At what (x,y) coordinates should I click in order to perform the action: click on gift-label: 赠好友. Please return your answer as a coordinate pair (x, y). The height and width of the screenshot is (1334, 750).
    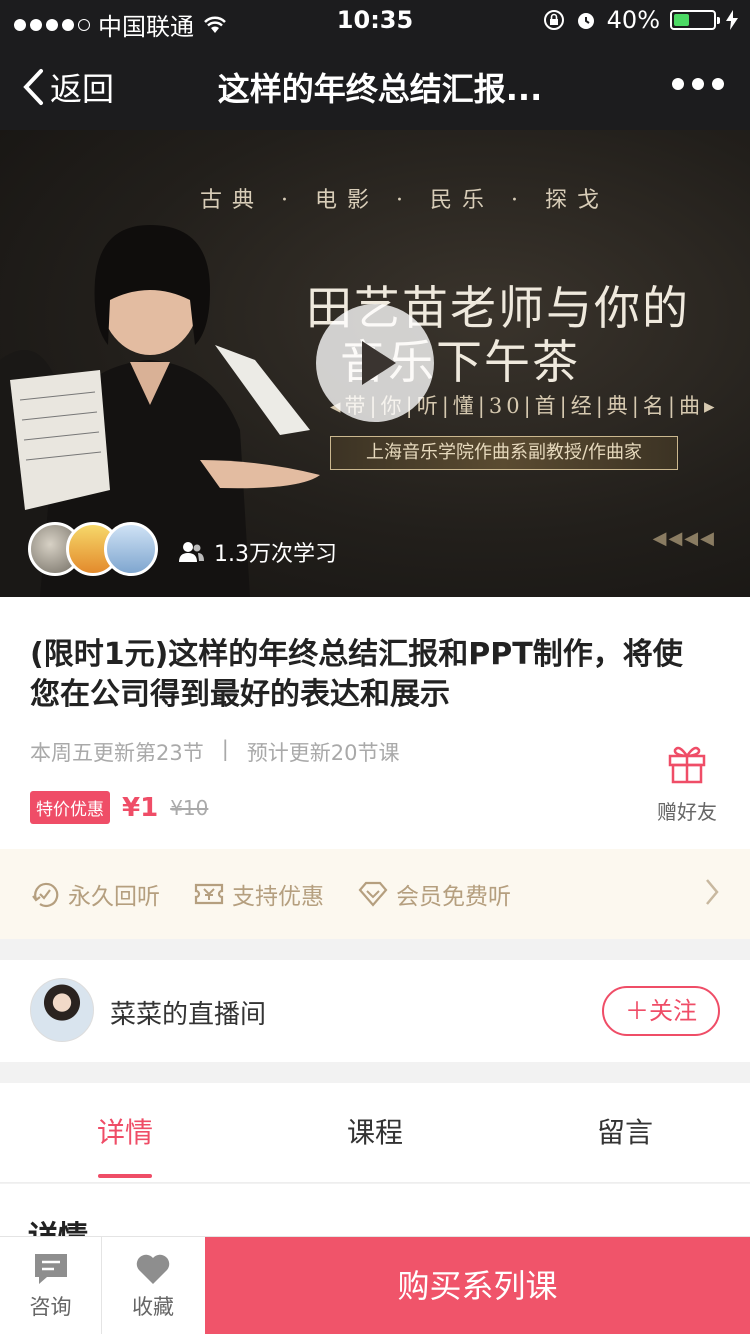
    Looking at the image, I should click on (687, 812).